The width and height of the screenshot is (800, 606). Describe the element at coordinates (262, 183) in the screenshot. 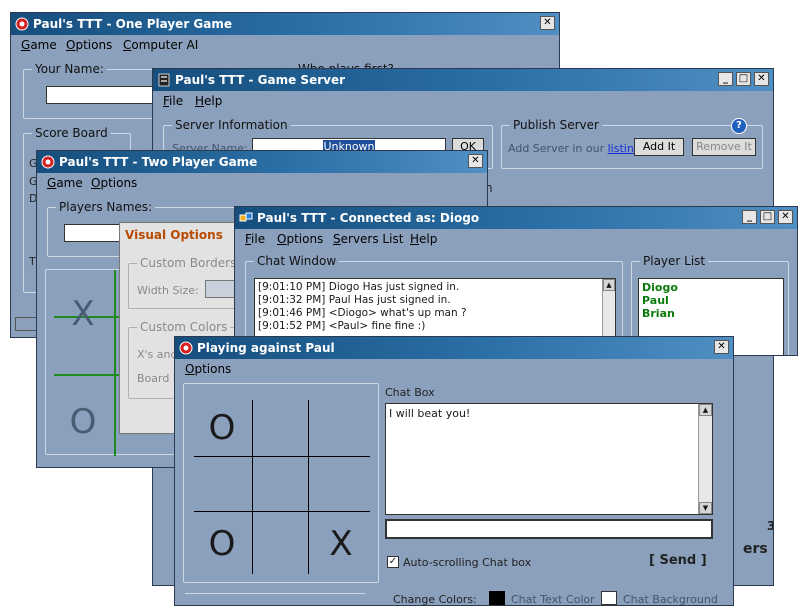

I see `two-player-menubar: Game Options` at that location.